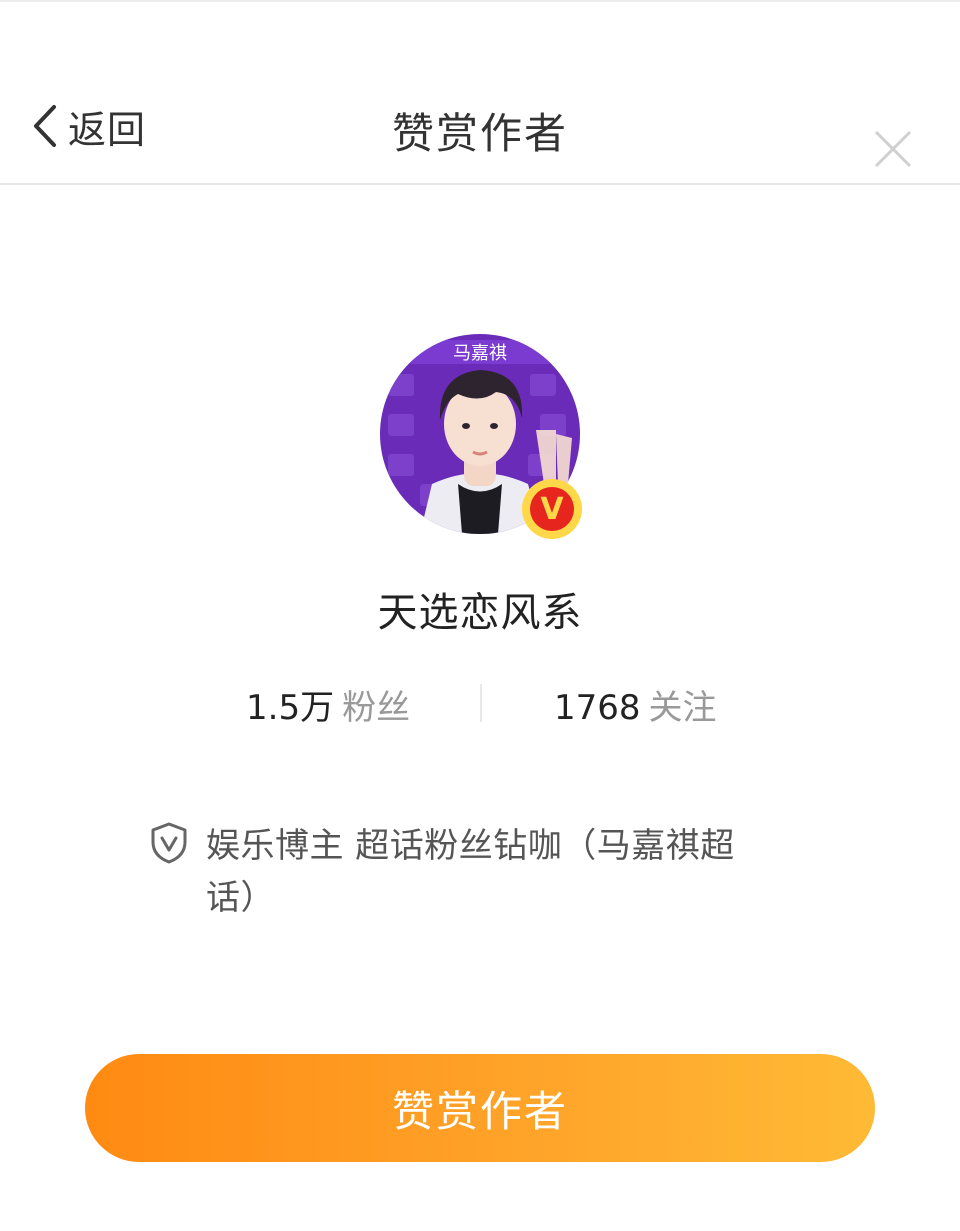 The height and width of the screenshot is (1231, 960). Describe the element at coordinates (480, 1108) in the screenshot. I see `reward-author-button: 赞赏作者` at that location.